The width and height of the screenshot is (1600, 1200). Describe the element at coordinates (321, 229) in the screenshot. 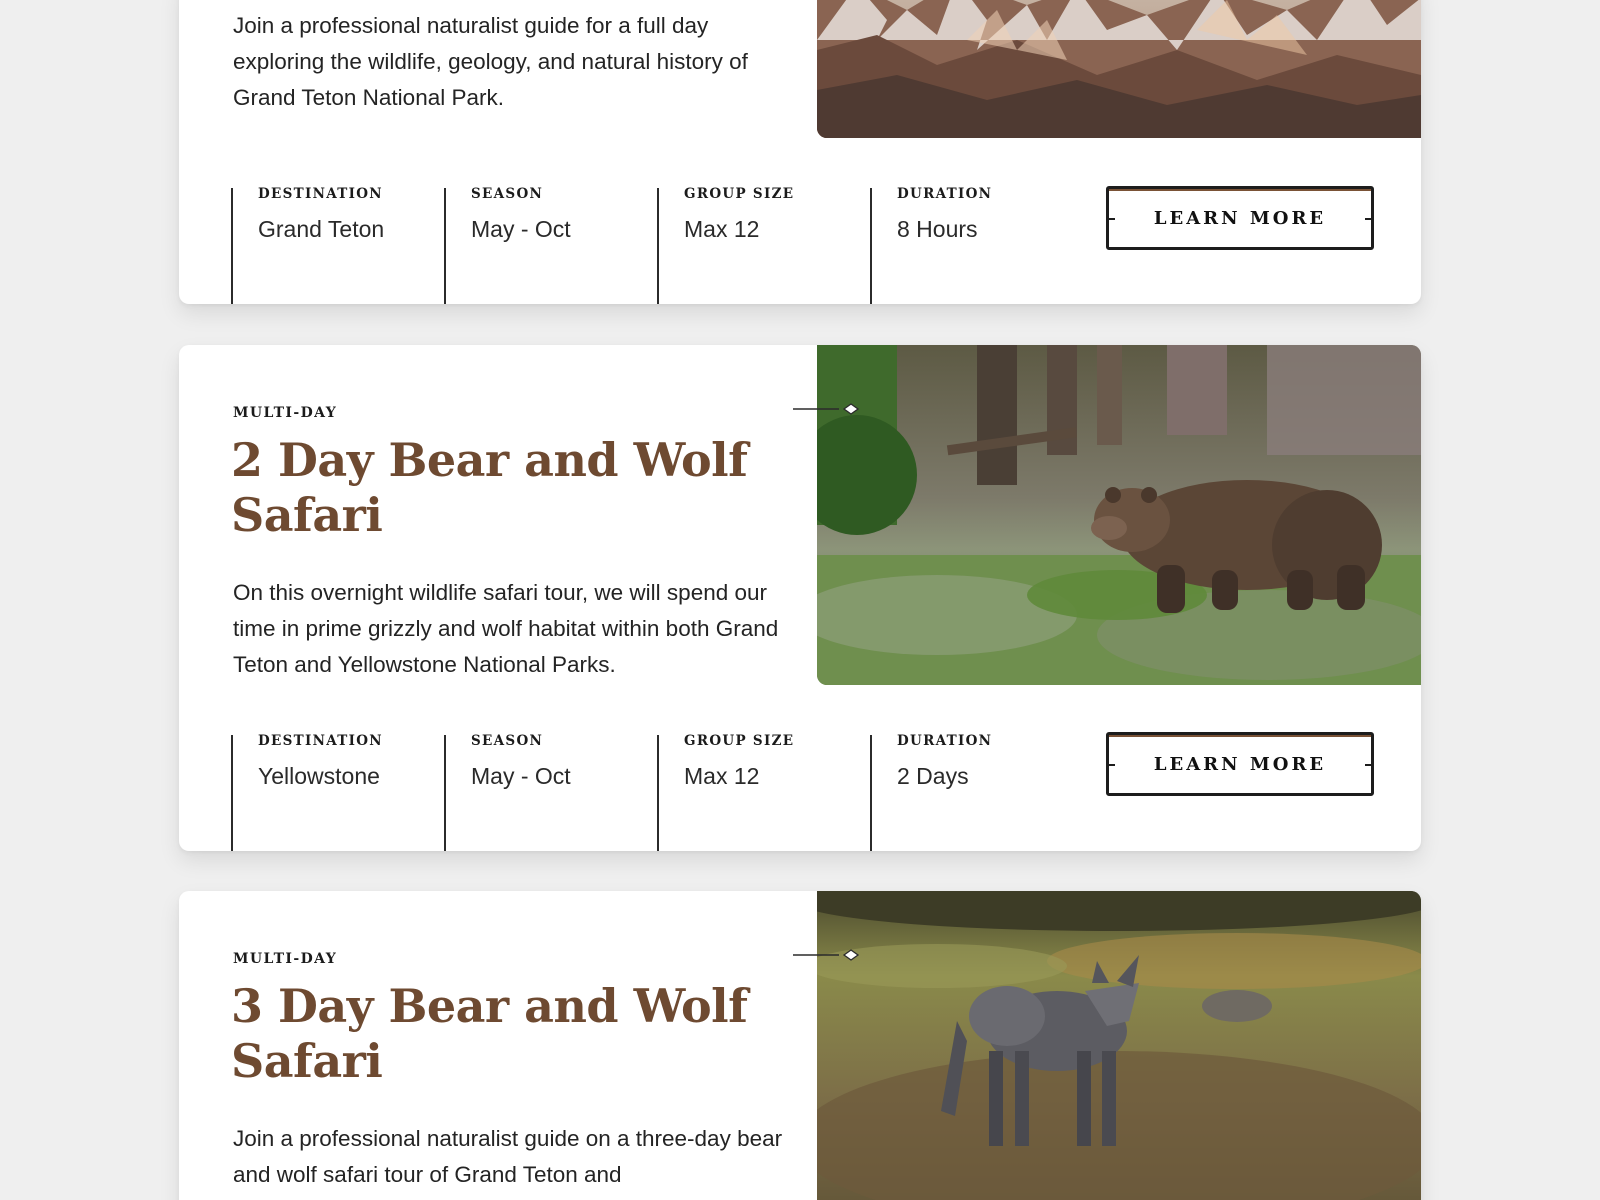

I see `detail-value: Grand Teton` at that location.